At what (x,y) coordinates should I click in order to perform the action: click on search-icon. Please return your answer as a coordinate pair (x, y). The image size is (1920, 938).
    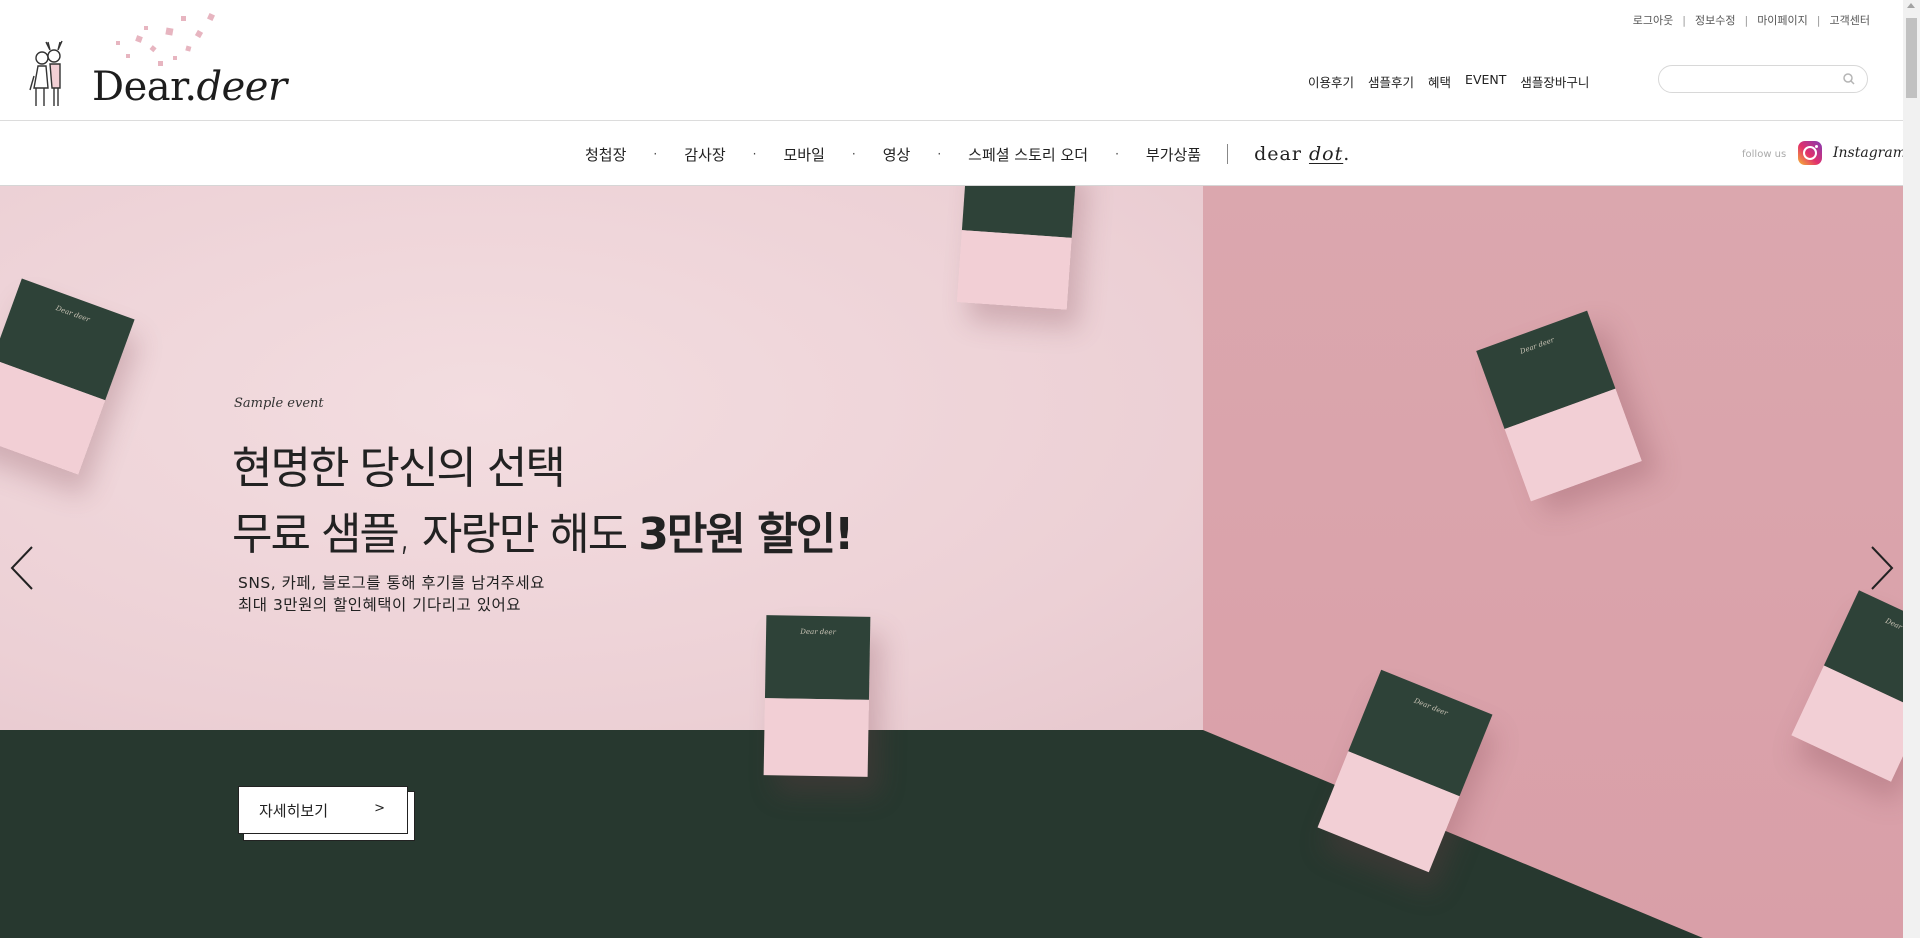
    Looking at the image, I should click on (1849, 79).